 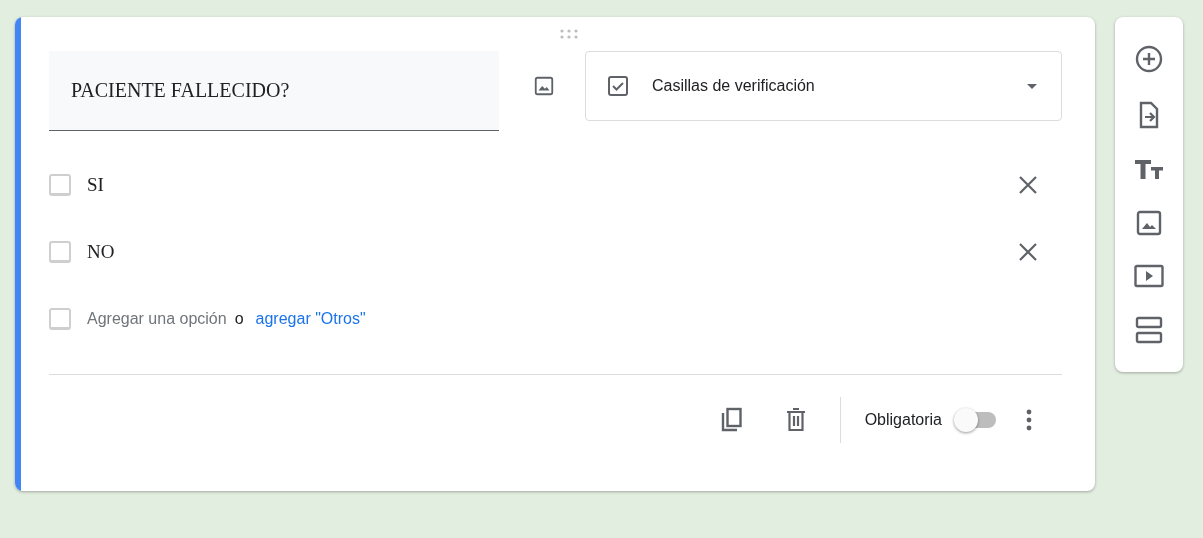 What do you see at coordinates (1029, 420) in the screenshot?
I see `more-icon` at bounding box center [1029, 420].